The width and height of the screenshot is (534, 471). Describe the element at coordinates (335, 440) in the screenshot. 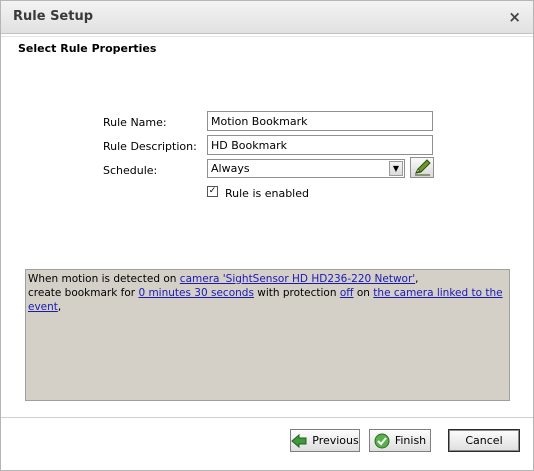

I see `previous-label: Previous` at that location.